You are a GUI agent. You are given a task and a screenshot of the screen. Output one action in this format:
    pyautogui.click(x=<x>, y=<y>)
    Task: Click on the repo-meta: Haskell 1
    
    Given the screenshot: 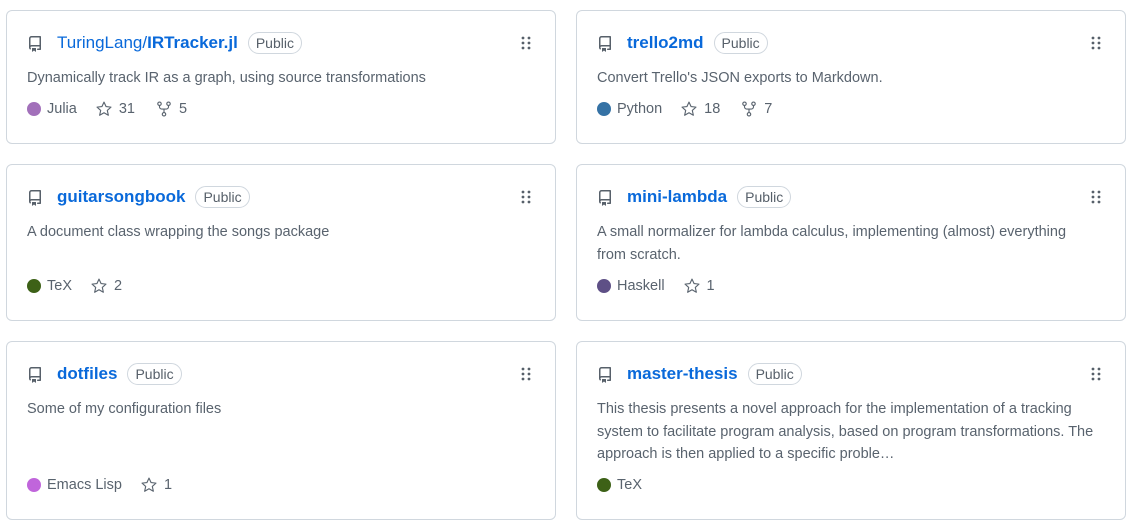 What is the action you would take?
    pyautogui.click(x=666, y=286)
    